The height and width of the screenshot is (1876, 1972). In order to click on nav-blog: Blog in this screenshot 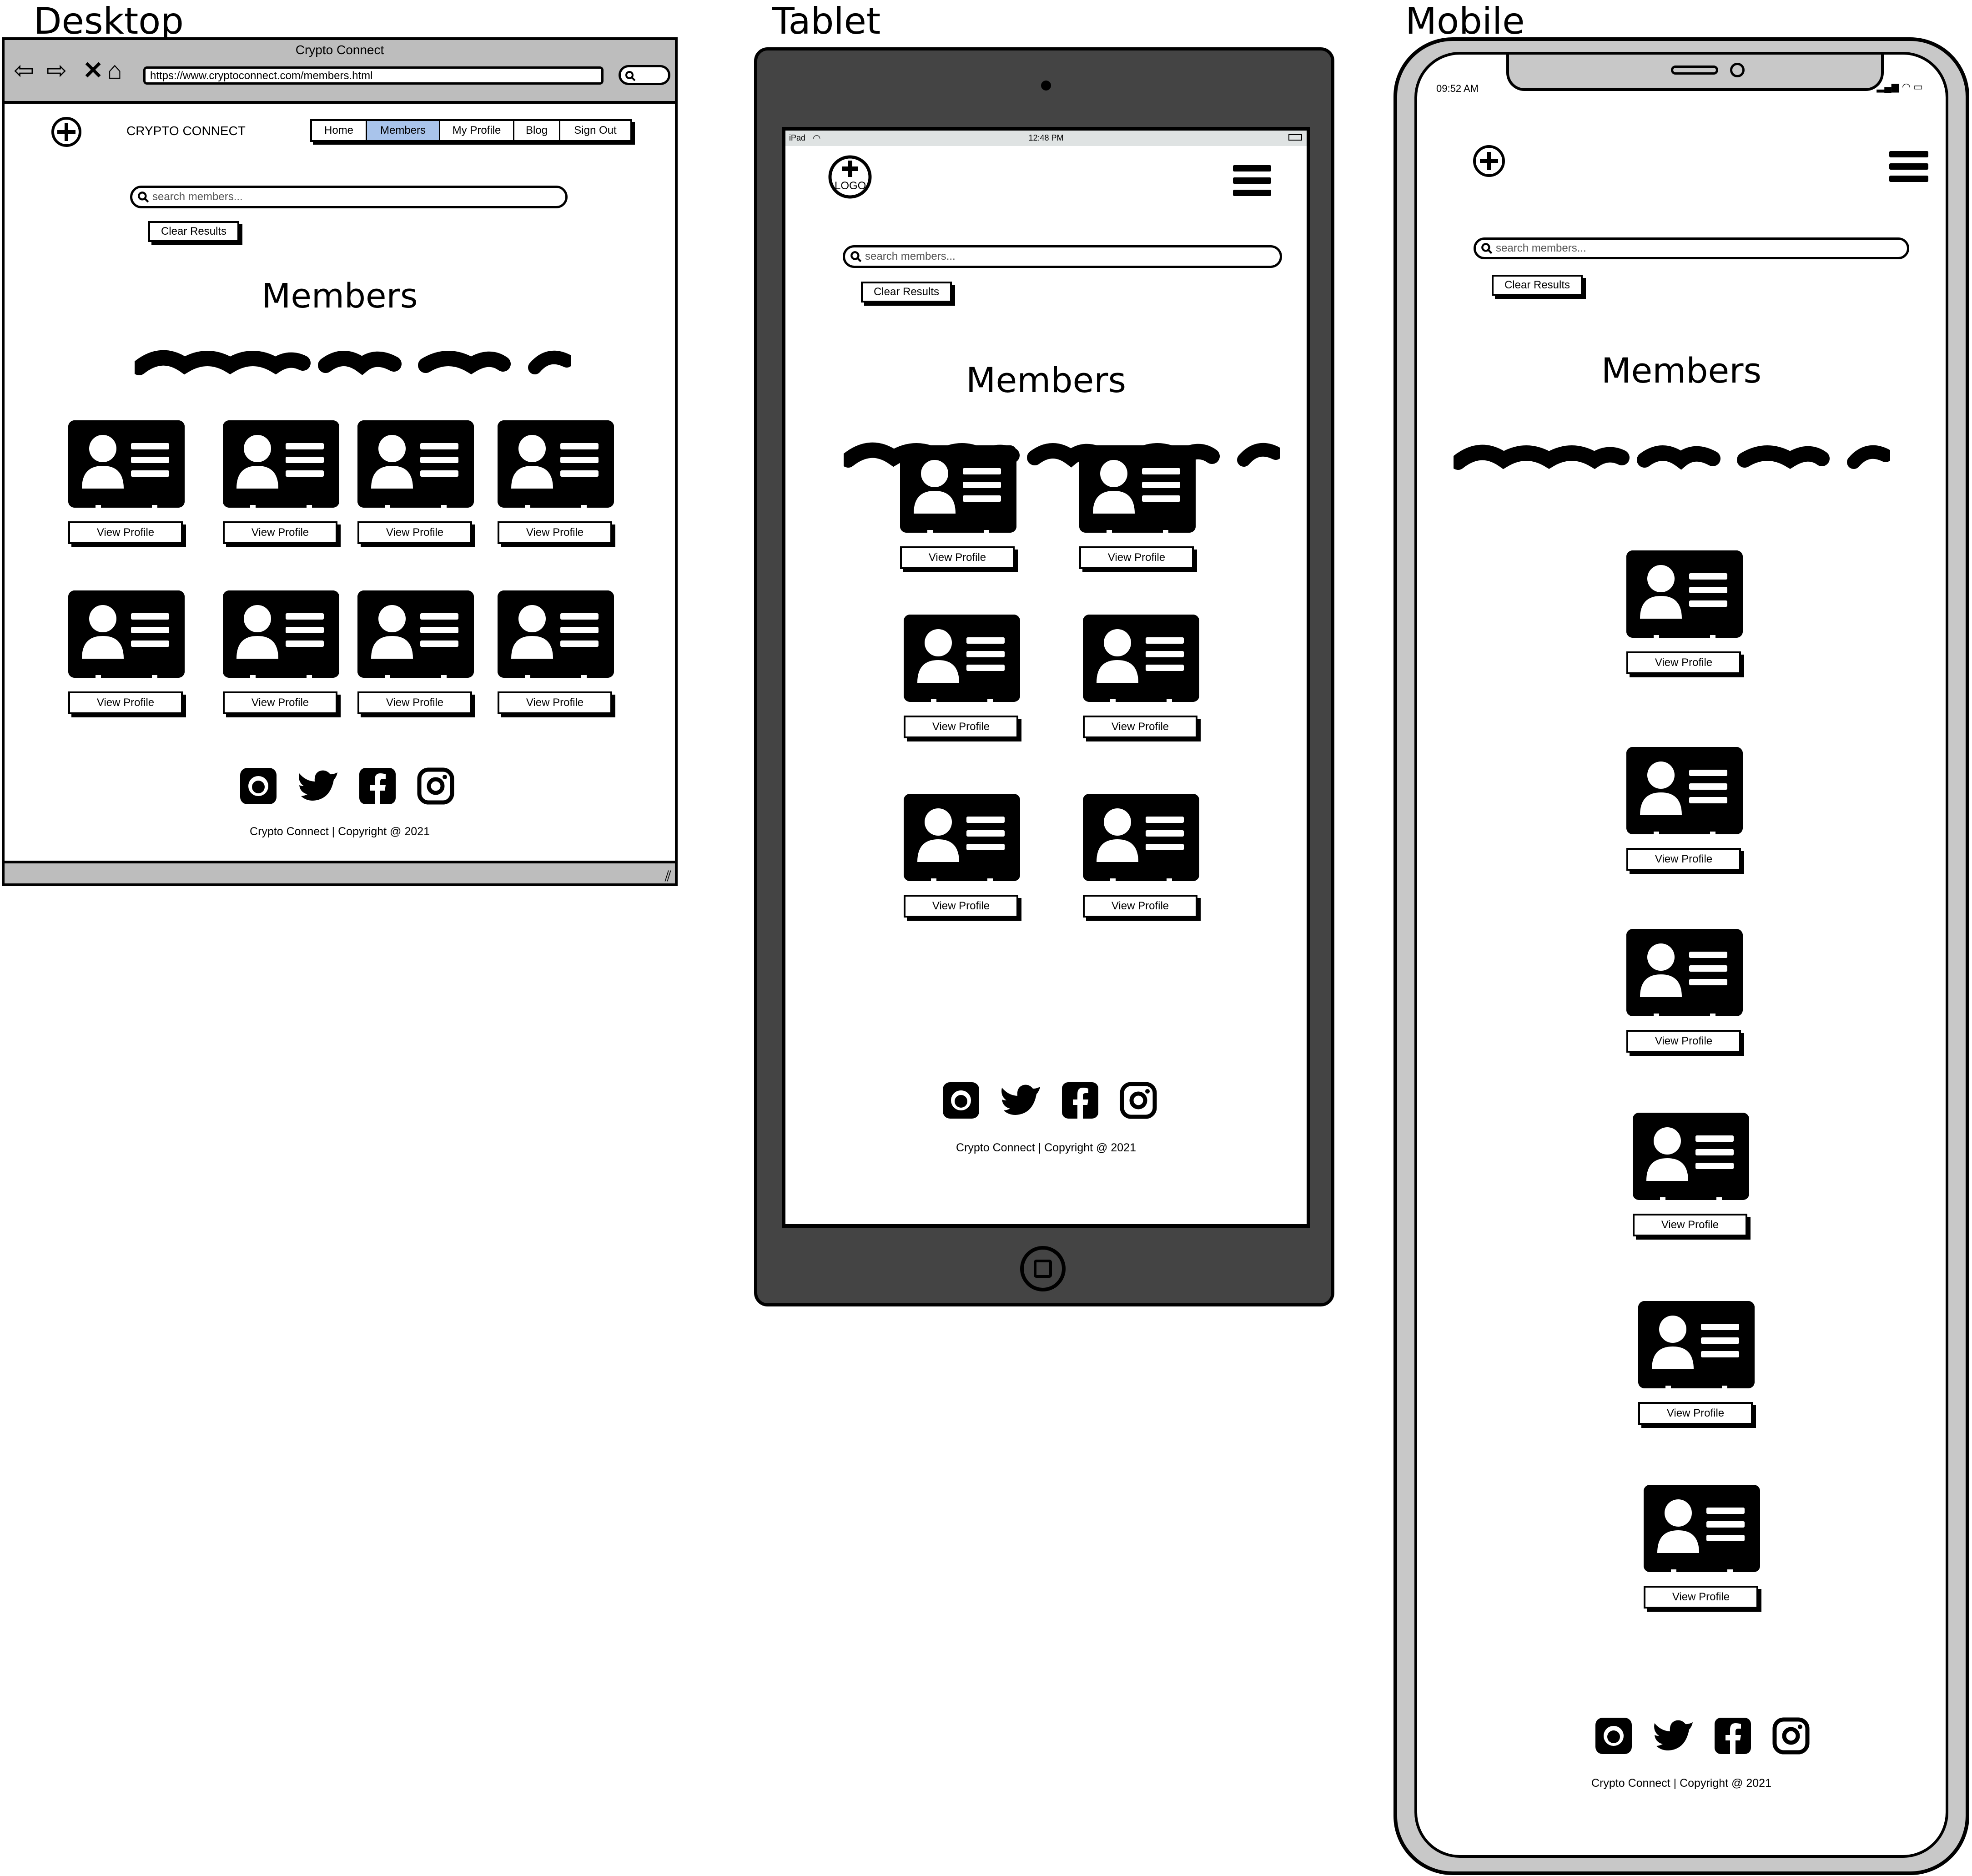, I will do `click(537, 130)`.